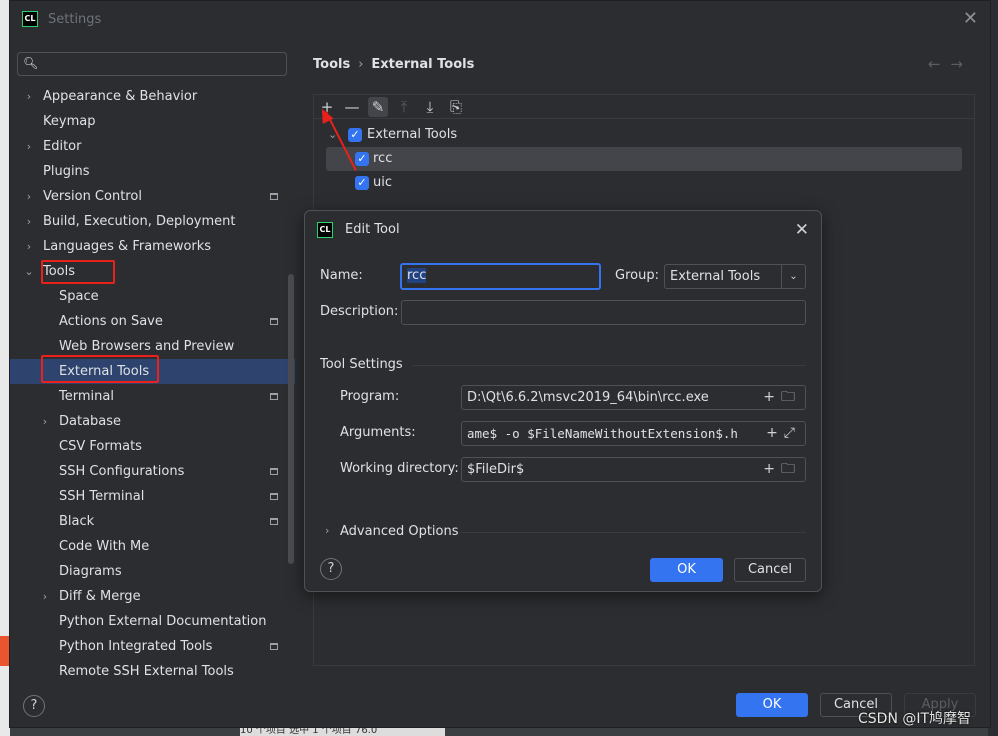  Describe the element at coordinates (372, 229) in the screenshot. I see `dialog-title: Edit Tool` at that location.